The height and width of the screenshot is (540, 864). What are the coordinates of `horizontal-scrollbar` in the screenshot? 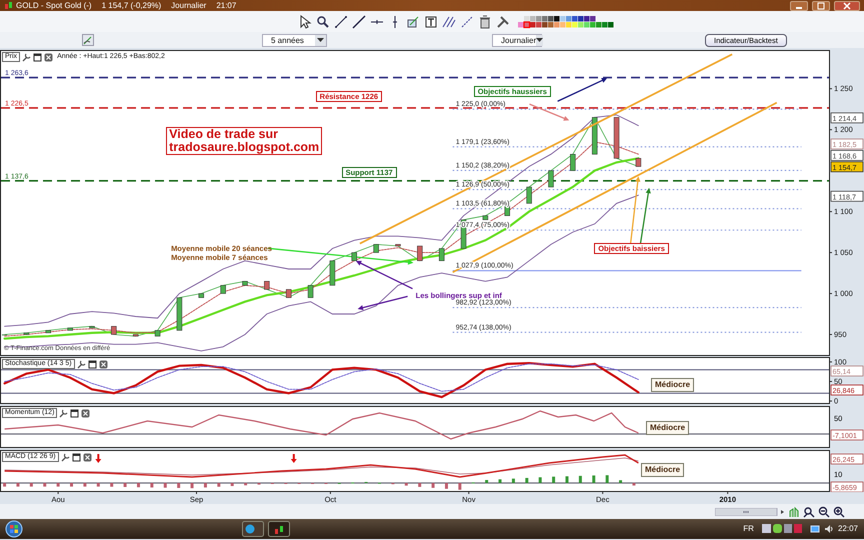 It's located at (750, 512).